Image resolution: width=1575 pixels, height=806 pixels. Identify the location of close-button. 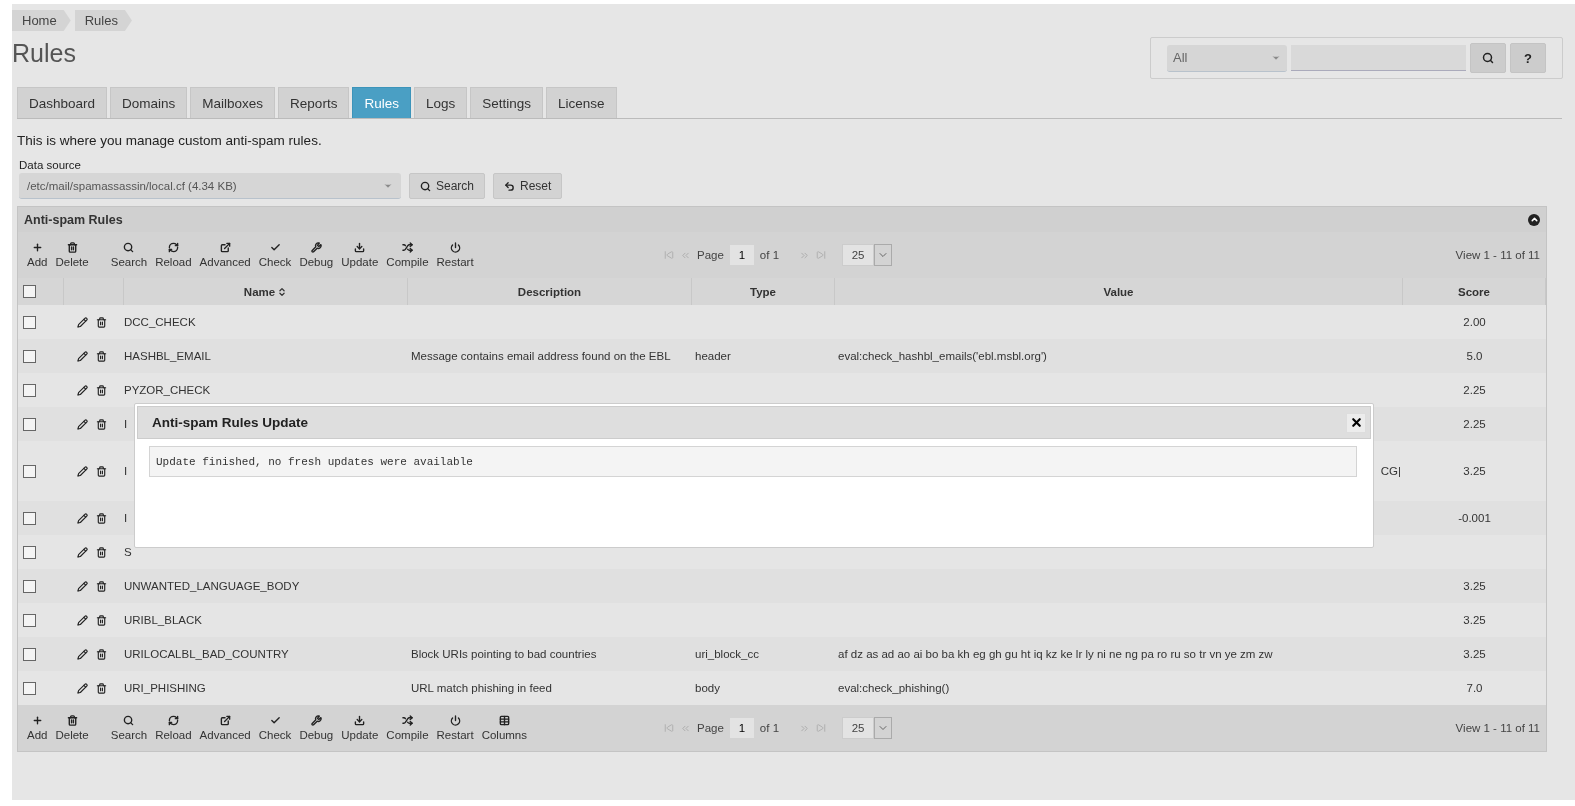
(1356, 422).